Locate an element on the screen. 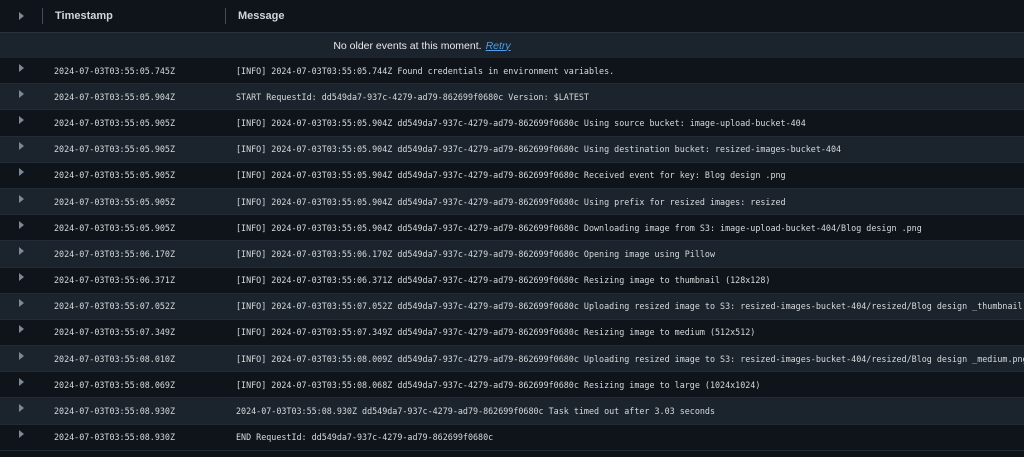 Image resolution: width=1024 pixels, height=457 pixels. row-timestamp: 2024-07-03T03:55:07.052Z is located at coordinates (115, 306).